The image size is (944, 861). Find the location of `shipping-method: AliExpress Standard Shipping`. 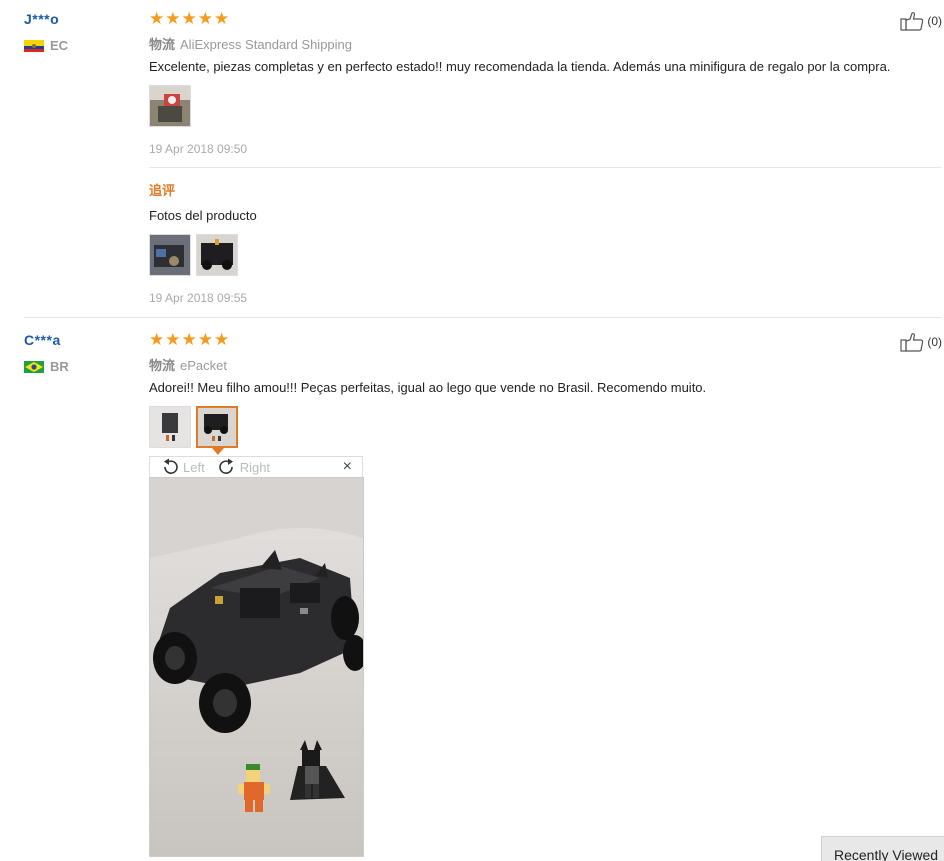

shipping-method: AliExpress Standard Shipping is located at coordinates (266, 44).